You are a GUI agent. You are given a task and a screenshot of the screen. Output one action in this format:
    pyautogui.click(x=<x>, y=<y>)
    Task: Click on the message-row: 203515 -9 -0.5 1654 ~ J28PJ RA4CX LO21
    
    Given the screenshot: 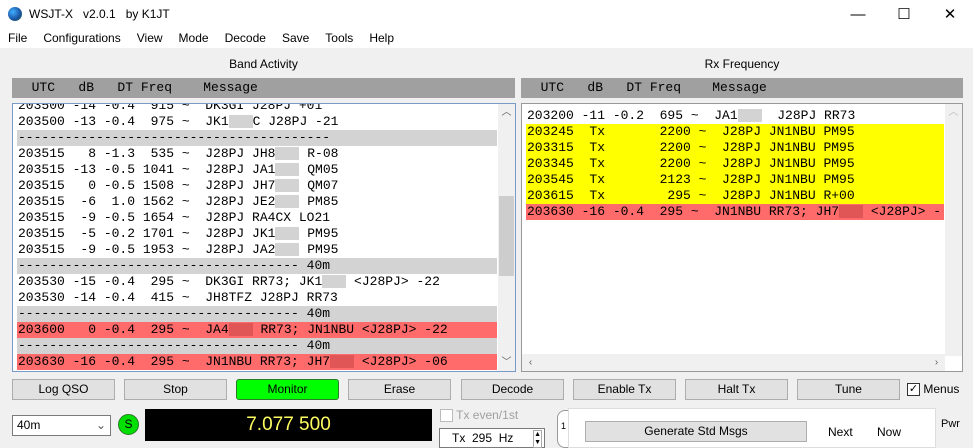 What is the action you would take?
    pyautogui.click(x=257, y=218)
    